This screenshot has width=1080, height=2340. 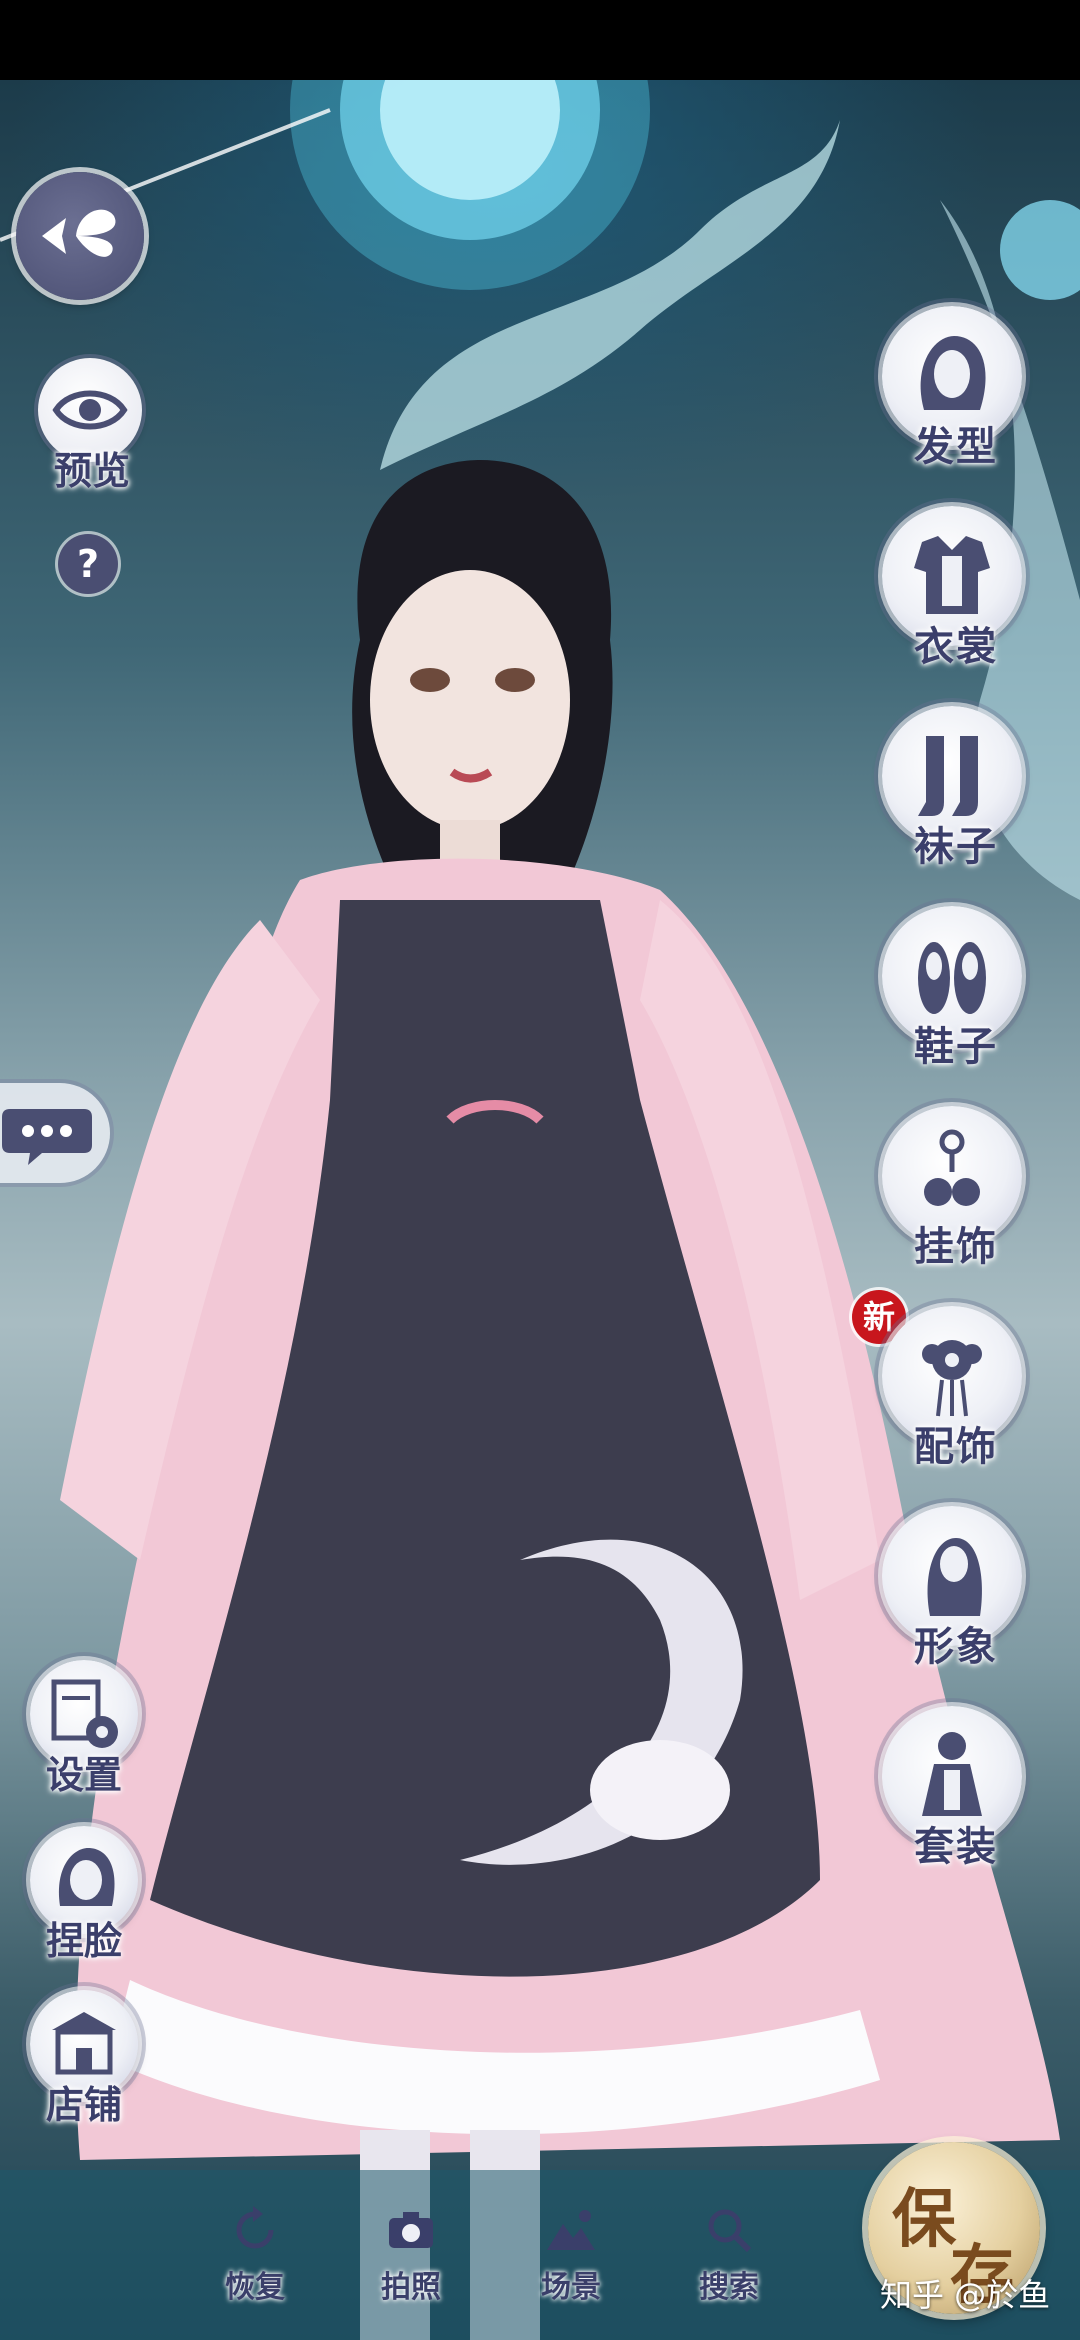 What do you see at coordinates (956, 1846) in the screenshot?
I see `menu-outfit-label: 套装` at bounding box center [956, 1846].